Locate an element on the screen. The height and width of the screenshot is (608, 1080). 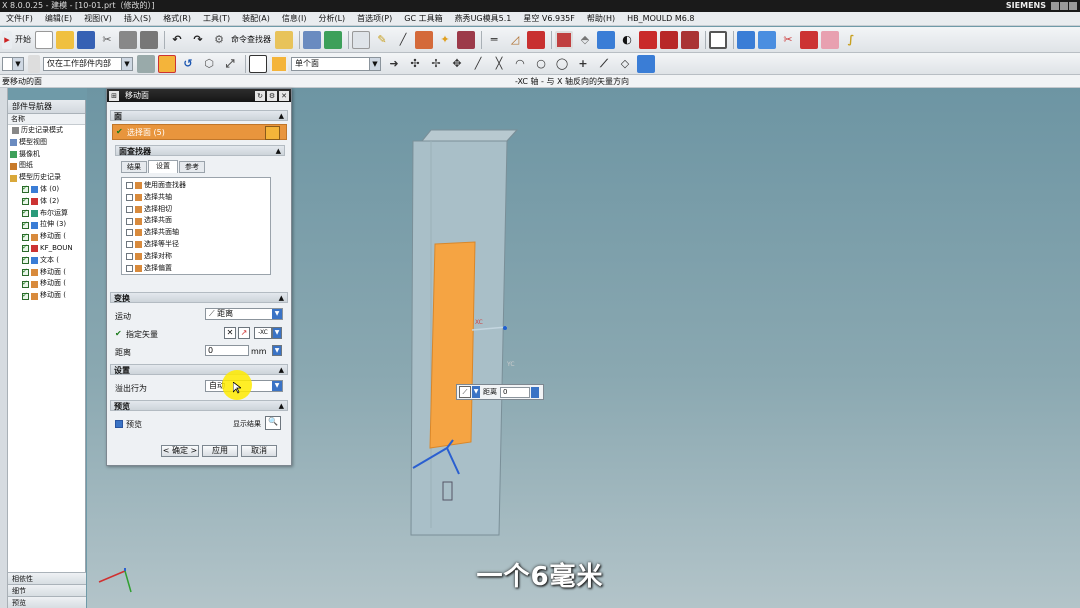
assembly-icon is located at coordinates (146, 63).